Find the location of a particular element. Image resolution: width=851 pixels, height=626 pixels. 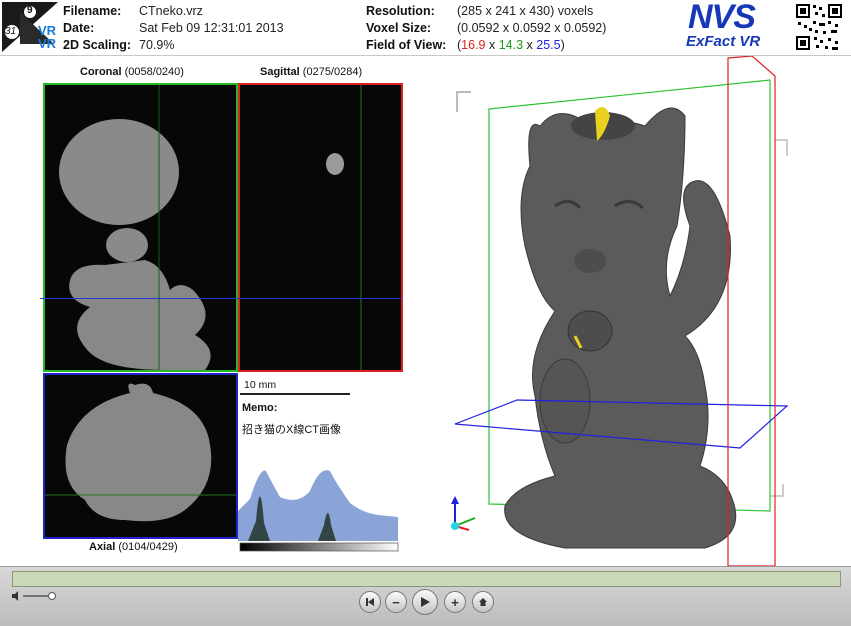

memo-text: 招き猫のX線CT画像 is located at coordinates (291, 429).